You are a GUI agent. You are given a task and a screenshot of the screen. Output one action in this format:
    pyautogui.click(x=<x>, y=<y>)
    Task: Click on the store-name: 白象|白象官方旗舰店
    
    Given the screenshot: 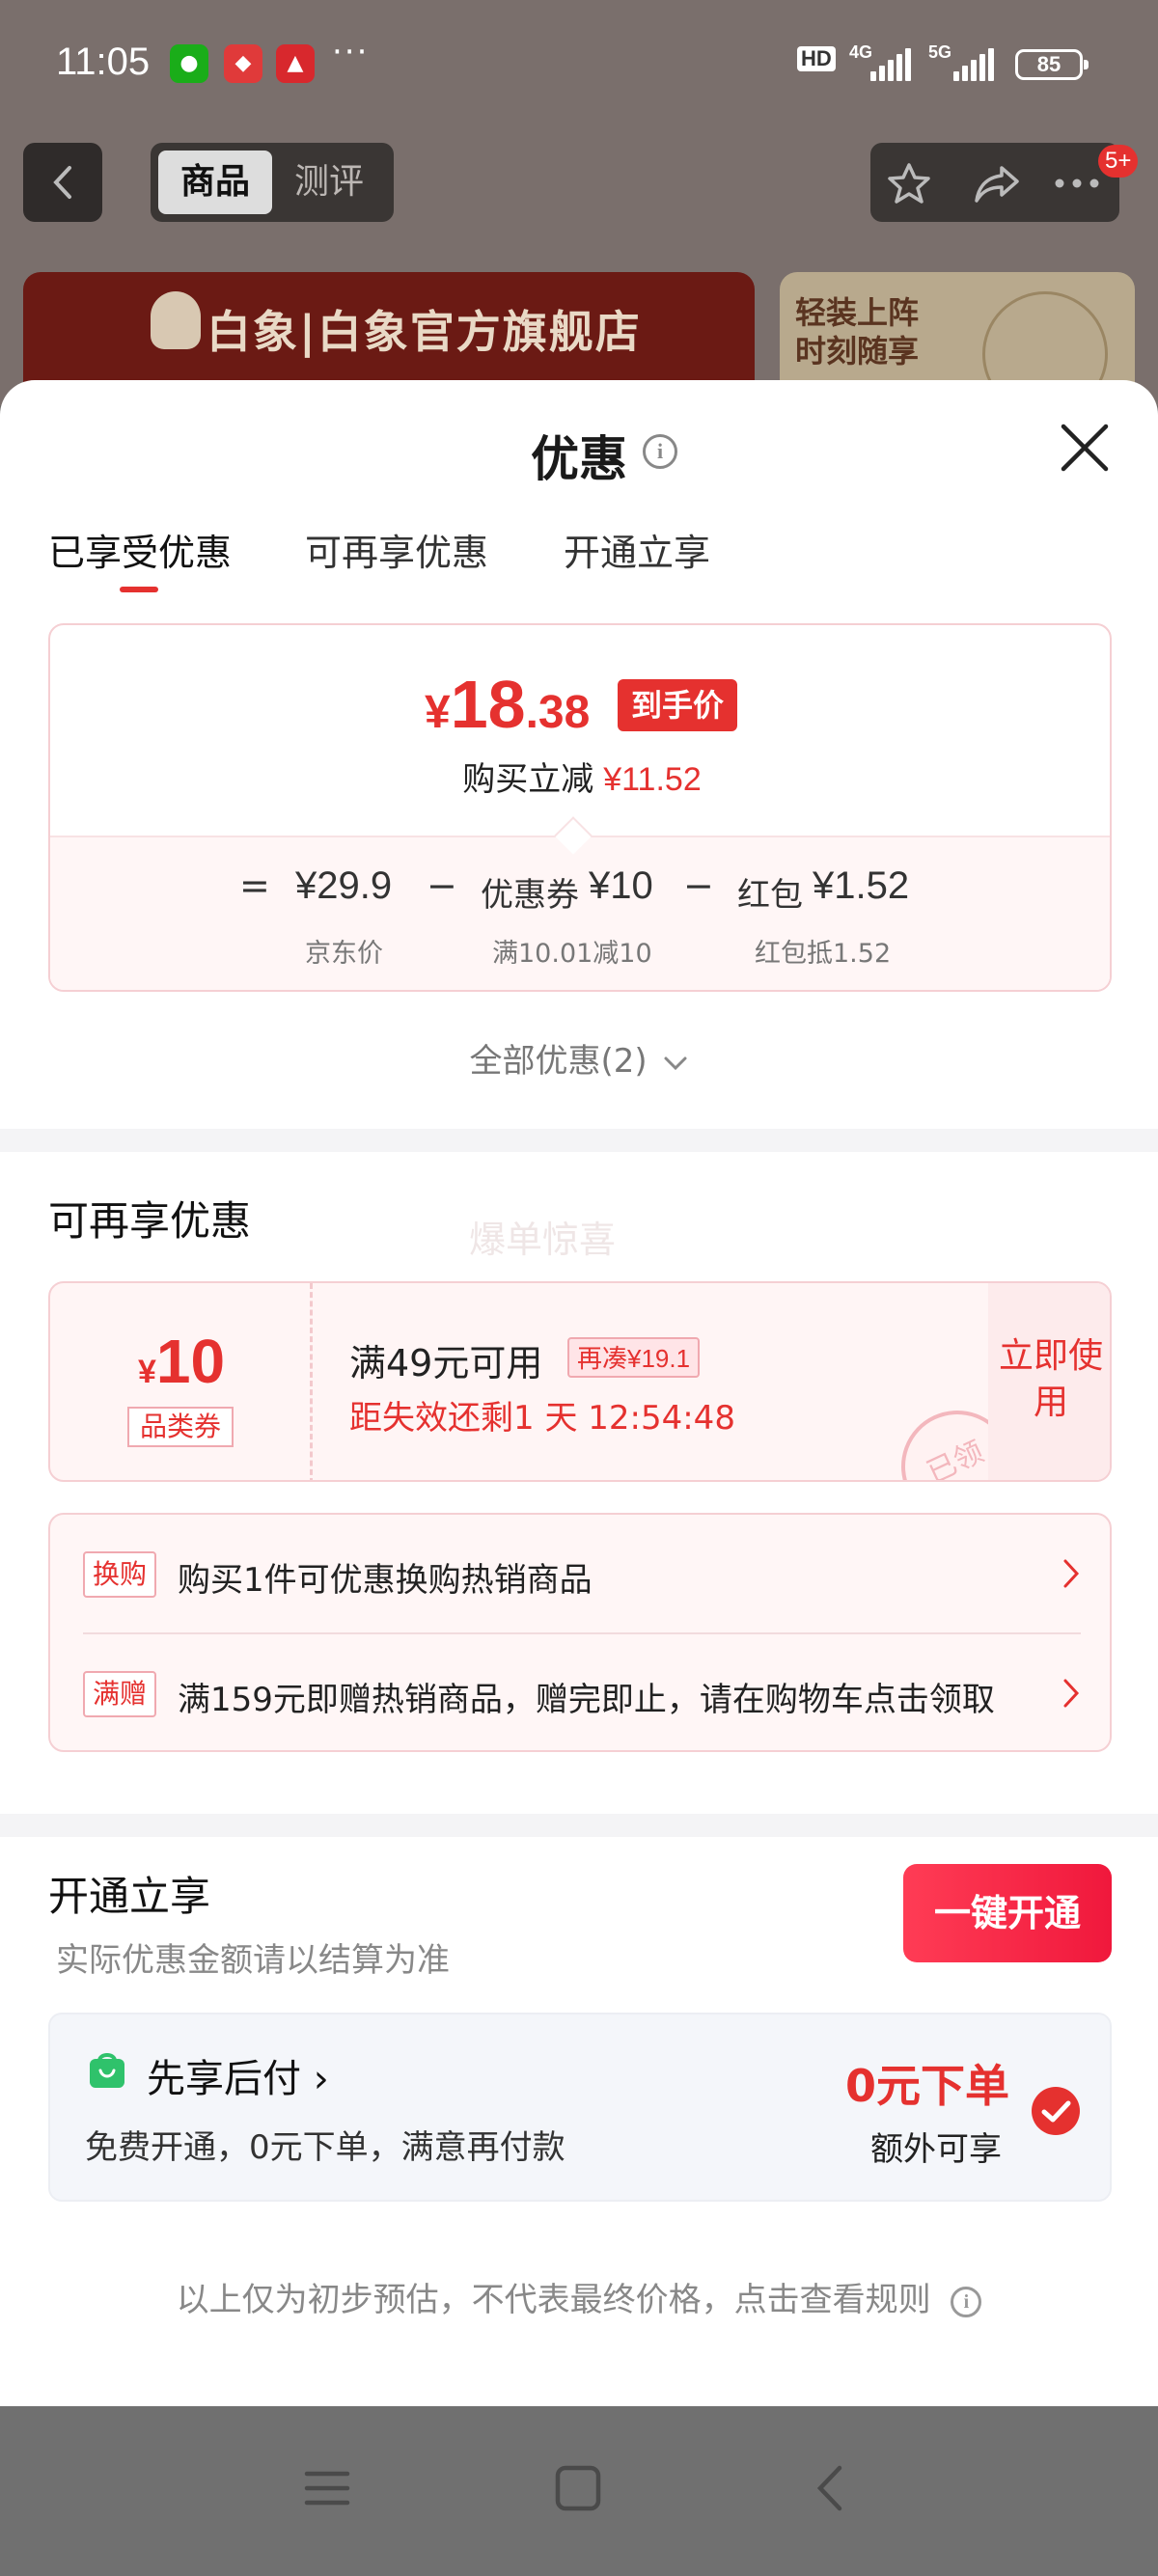 What is the action you would take?
    pyautogui.click(x=424, y=332)
    